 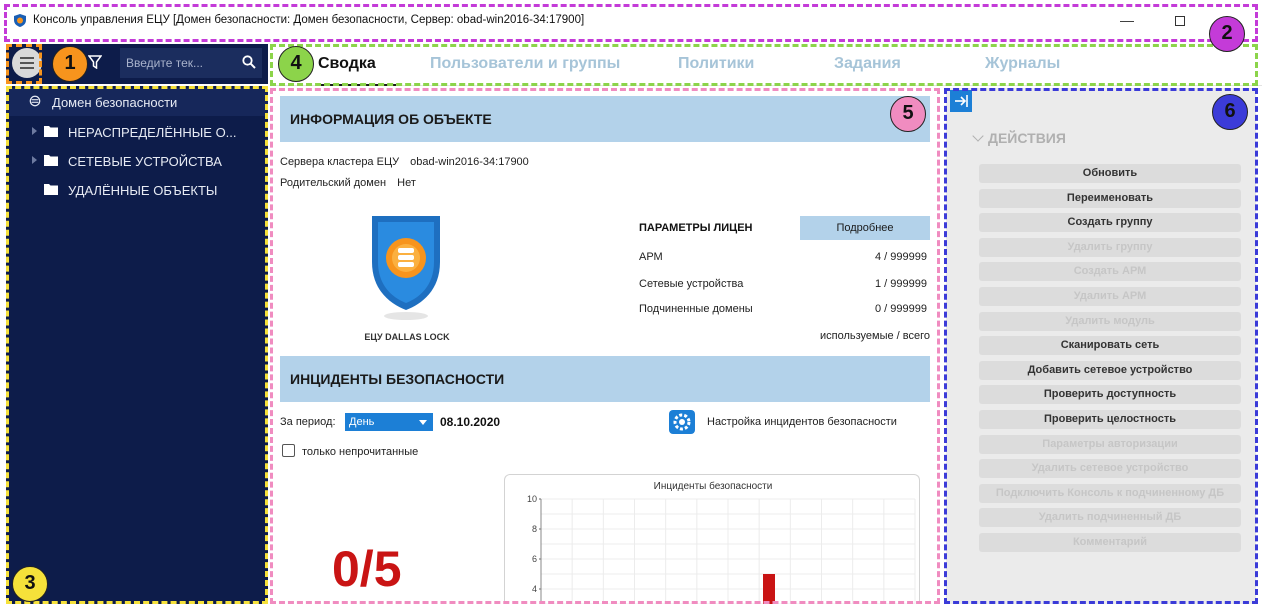 I want to click on action-button: Проверить целостность, so click(x=1110, y=419).